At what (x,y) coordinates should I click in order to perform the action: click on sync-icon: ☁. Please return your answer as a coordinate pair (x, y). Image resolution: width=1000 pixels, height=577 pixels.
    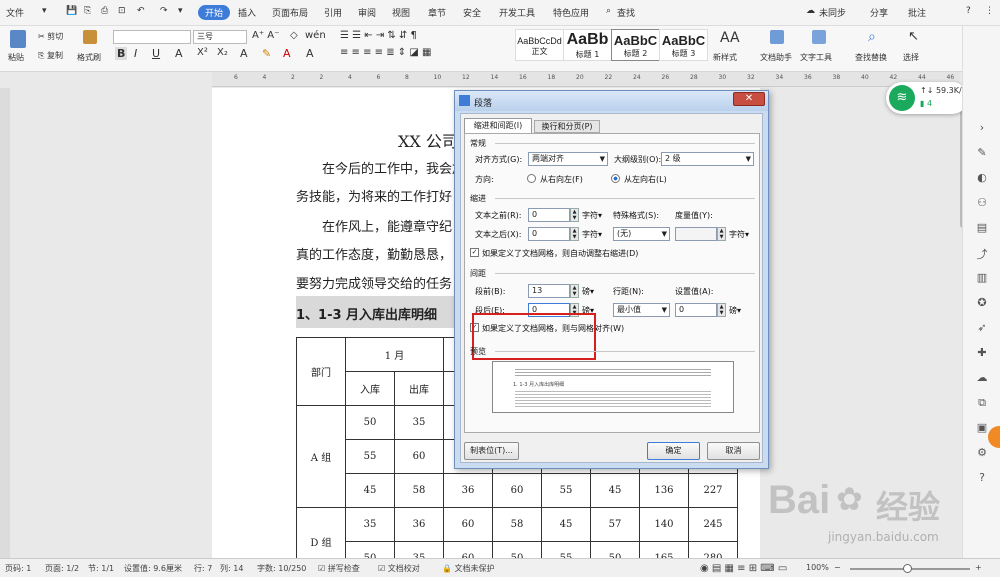
    Looking at the image, I should click on (810, 11).